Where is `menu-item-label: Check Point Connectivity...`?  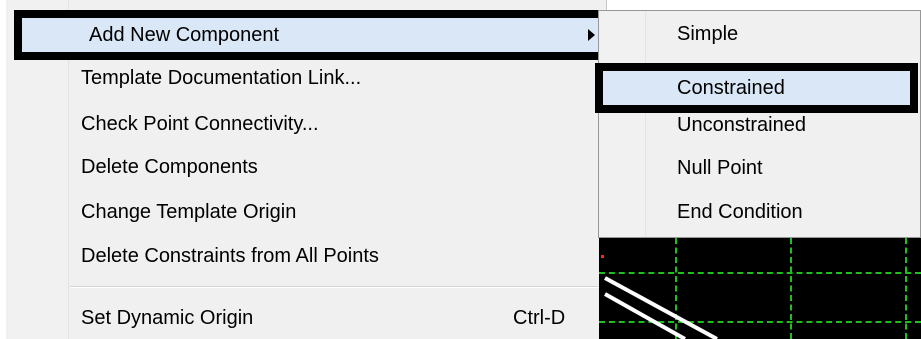
menu-item-label: Check Point Connectivity... is located at coordinates (200, 123).